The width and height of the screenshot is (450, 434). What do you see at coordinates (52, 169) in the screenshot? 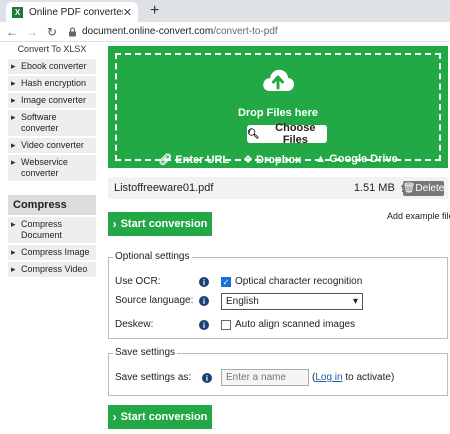
I see `sidebar-item-webservice-converter: Webservice converter` at bounding box center [52, 169].